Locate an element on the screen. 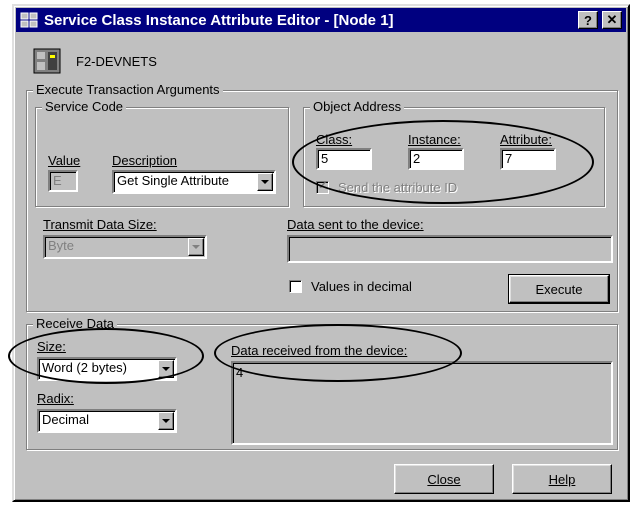 The width and height of the screenshot is (634, 506). help-button: Help is located at coordinates (562, 479).